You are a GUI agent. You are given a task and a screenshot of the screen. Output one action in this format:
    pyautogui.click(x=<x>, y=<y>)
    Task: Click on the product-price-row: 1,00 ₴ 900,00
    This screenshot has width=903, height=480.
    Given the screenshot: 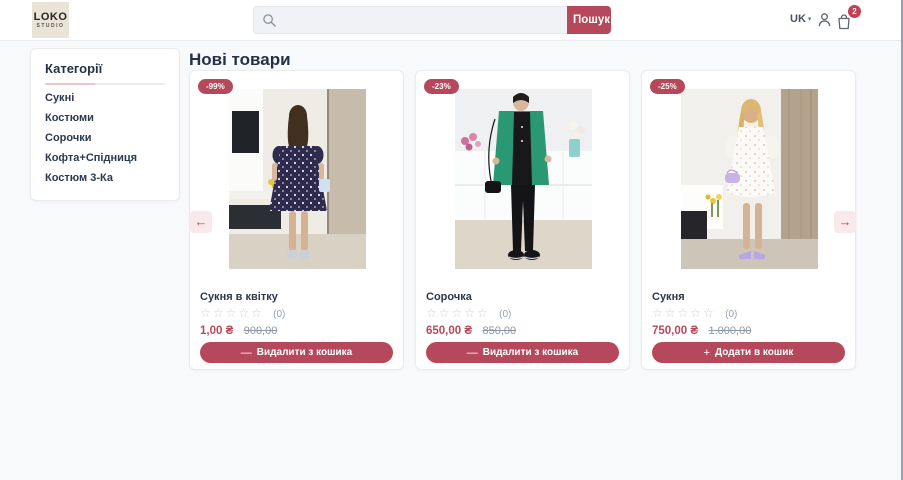 What is the action you would take?
    pyautogui.click(x=238, y=330)
    